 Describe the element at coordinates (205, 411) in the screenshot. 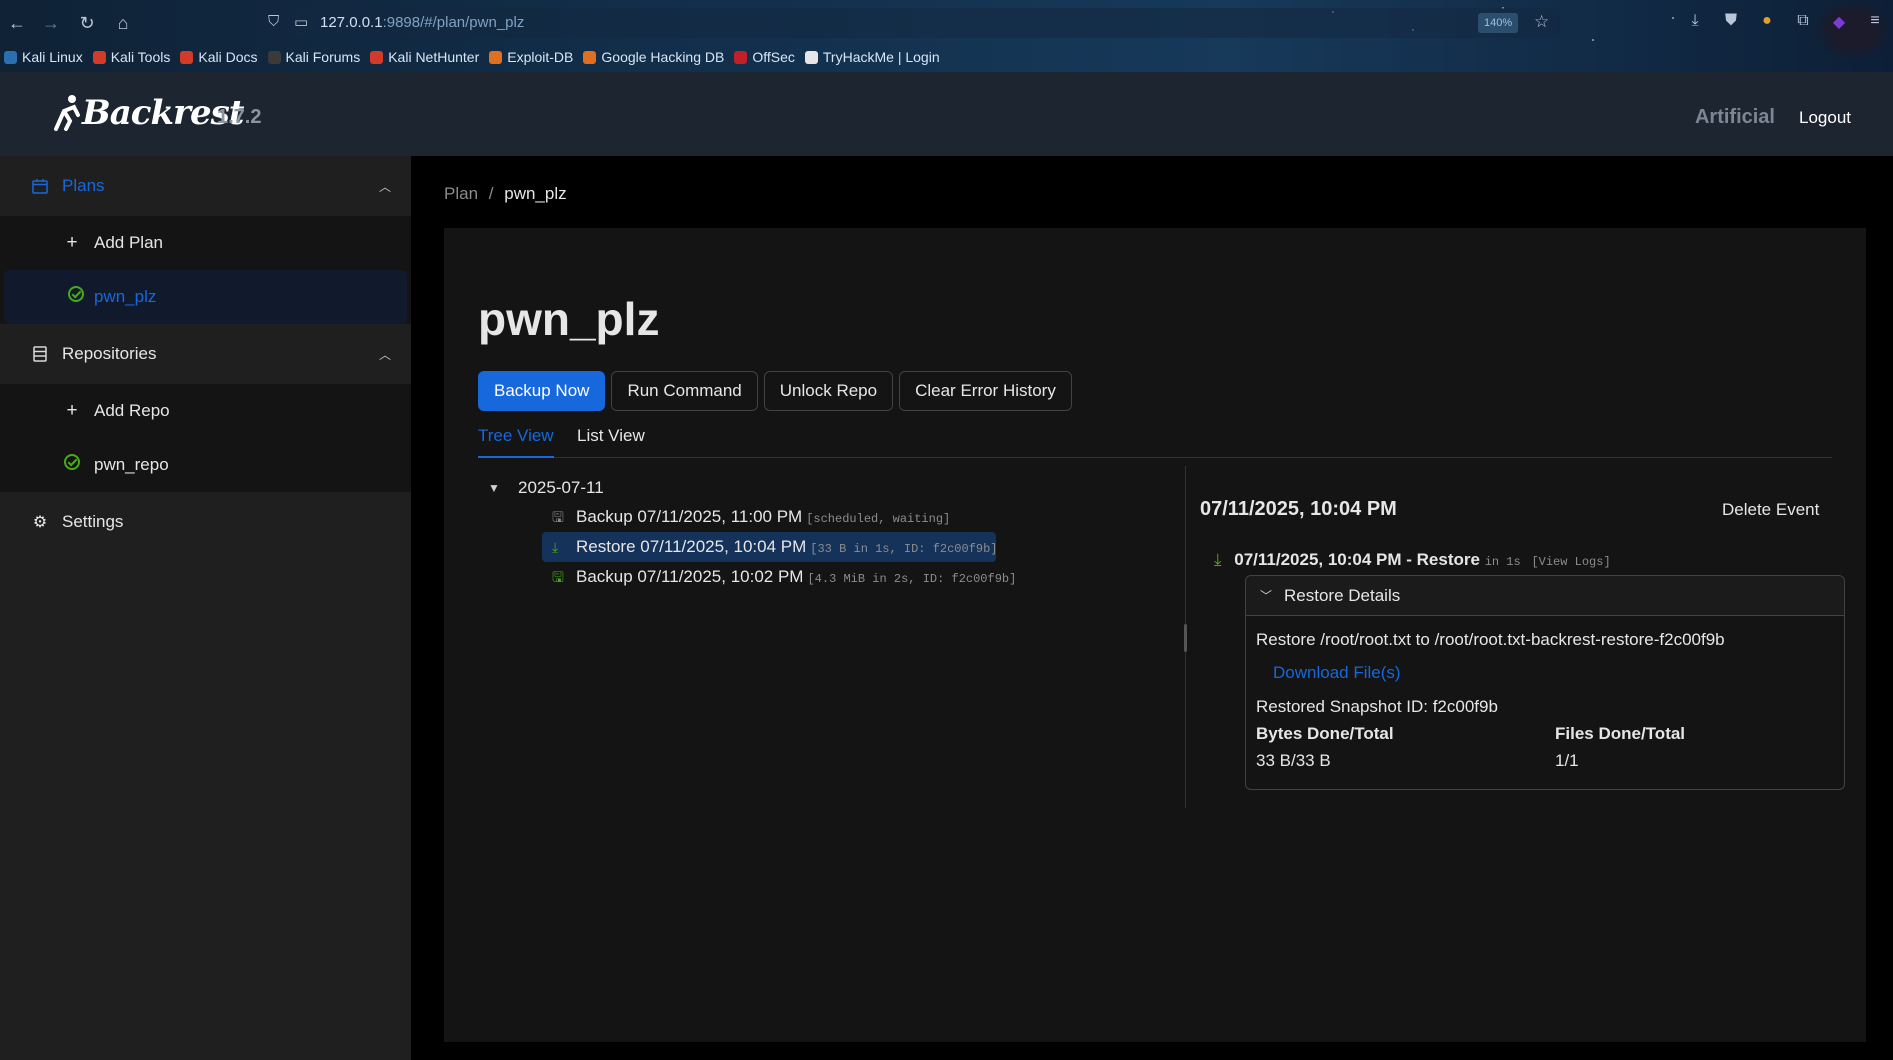

I see `sidebar-item-add-repo: + Add Repo` at that location.